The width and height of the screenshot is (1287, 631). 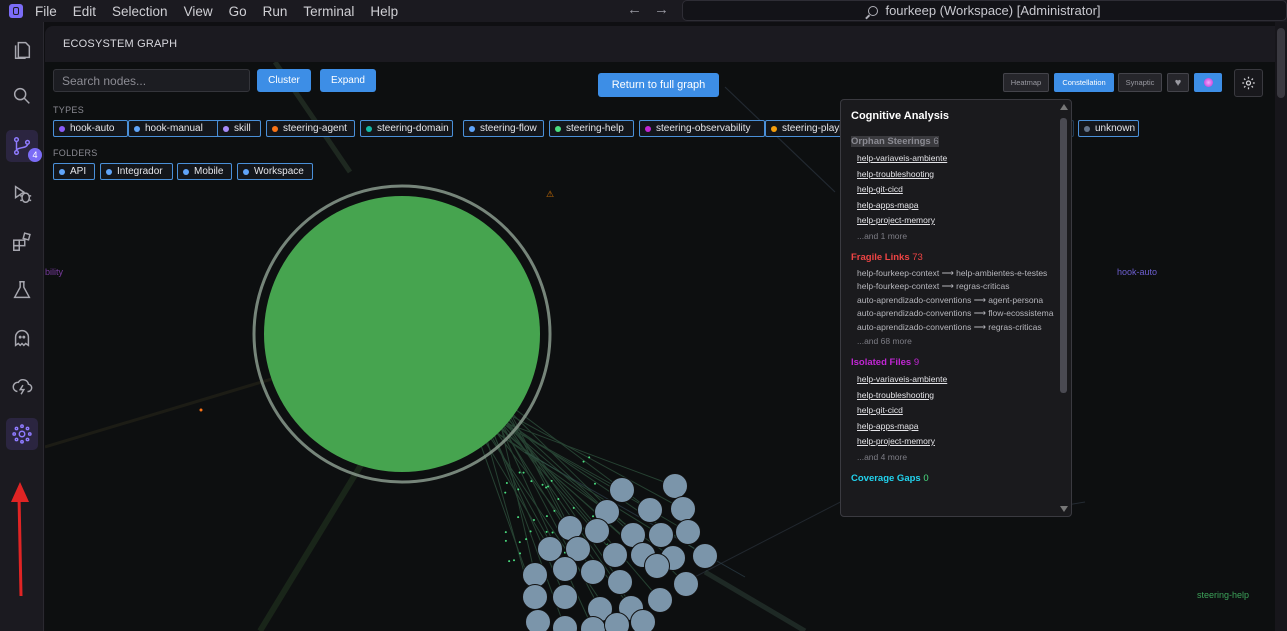 What do you see at coordinates (328, 11) in the screenshot?
I see `menu-terminal: Terminal` at bounding box center [328, 11].